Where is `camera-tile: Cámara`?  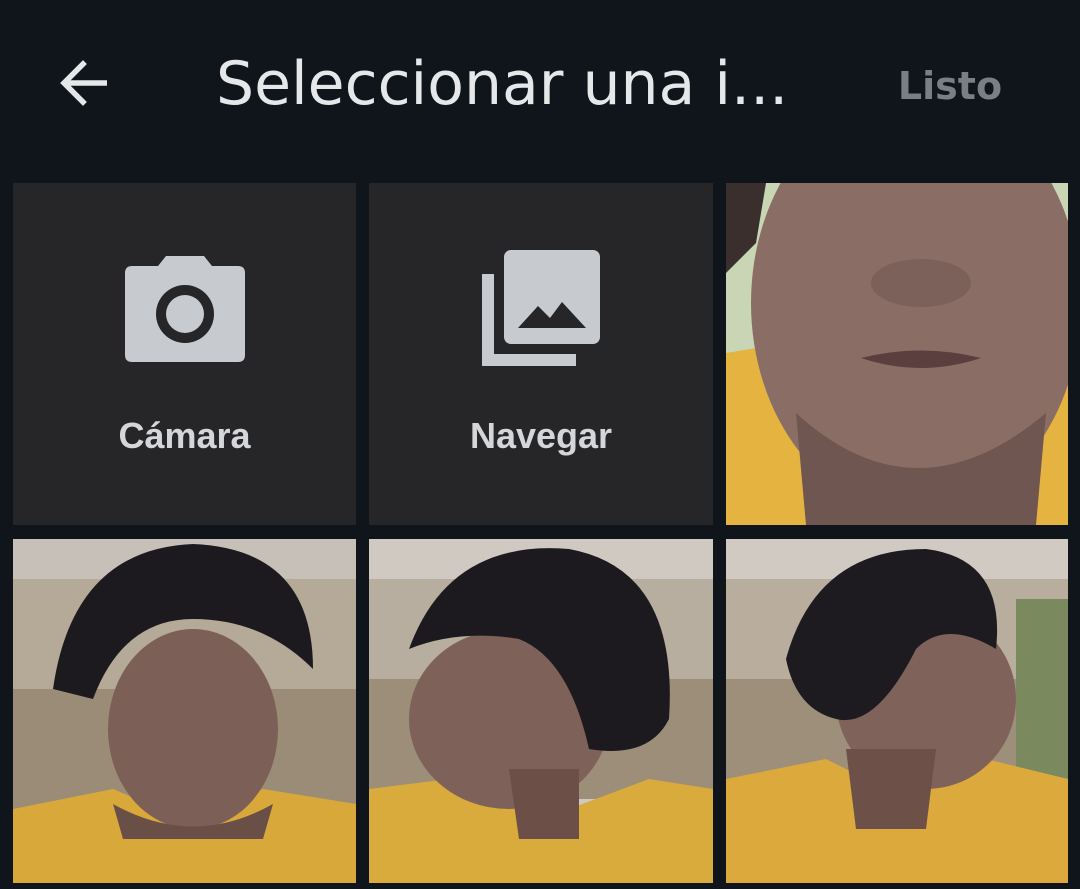 camera-tile: Cámara is located at coordinates (184, 354).